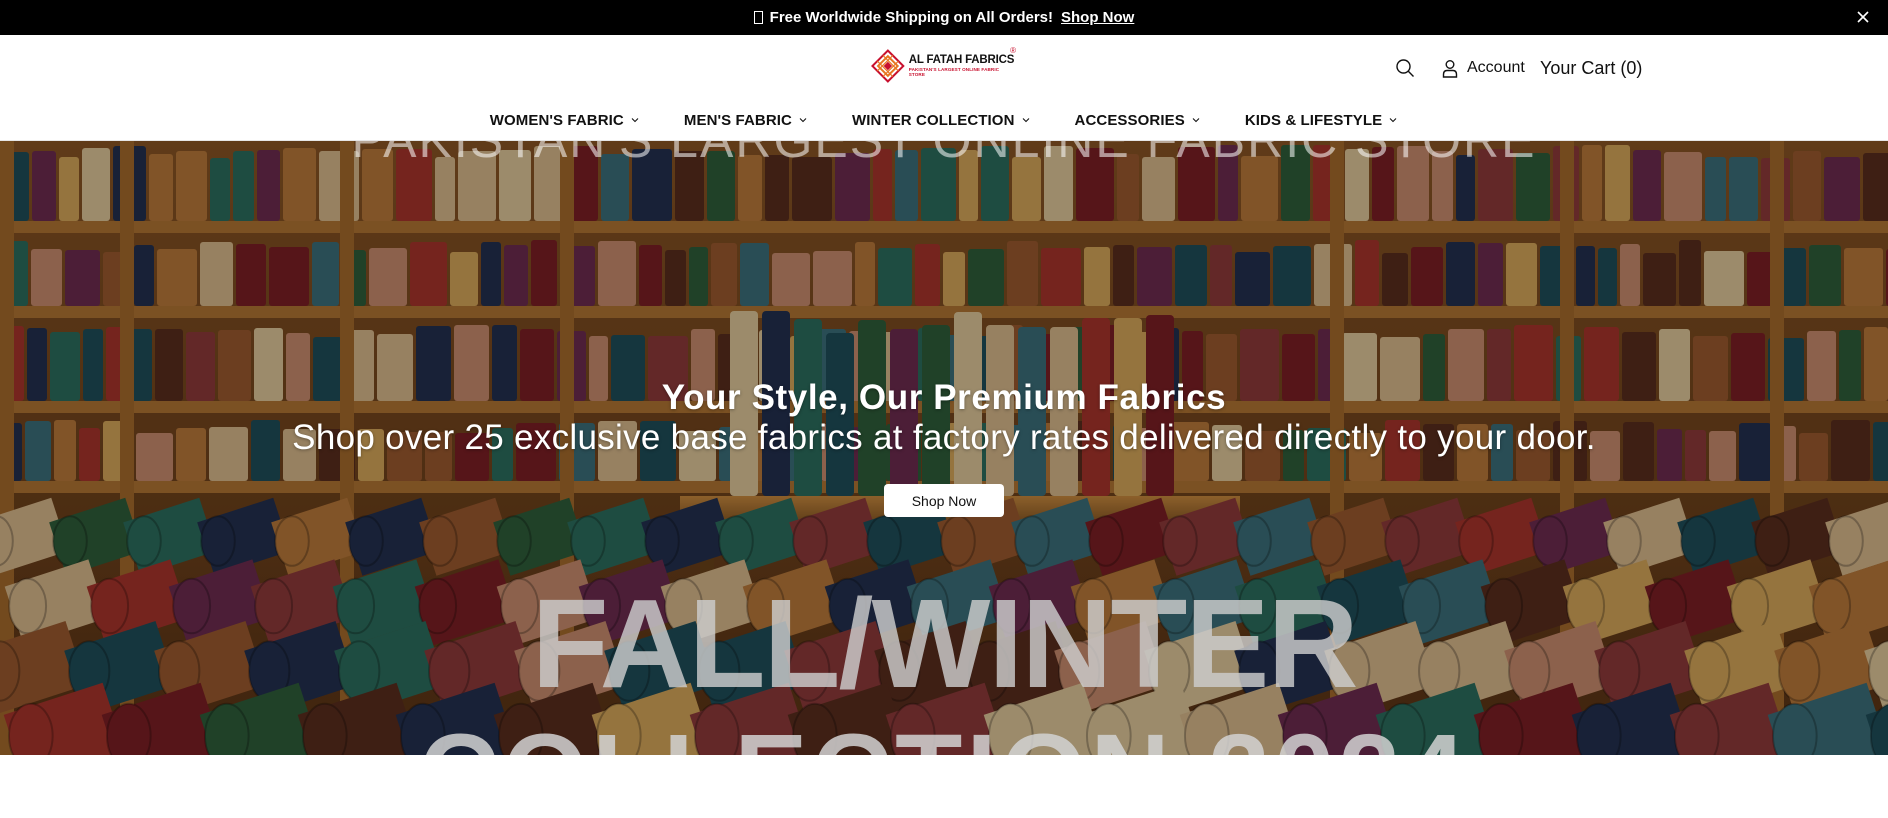 The height and width of the screenshot is (818, 1888). I want to click on announcement-shop-now-link: Shop Now, so click(1097, 17).